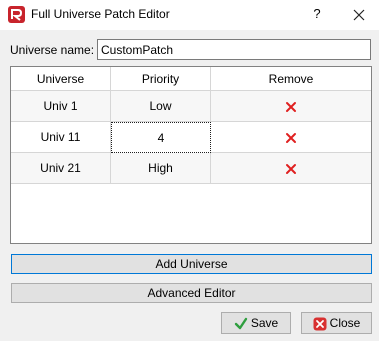 This screenshot has width=379, height=341. I want to click on app-logo-icon, so click(16, 14).